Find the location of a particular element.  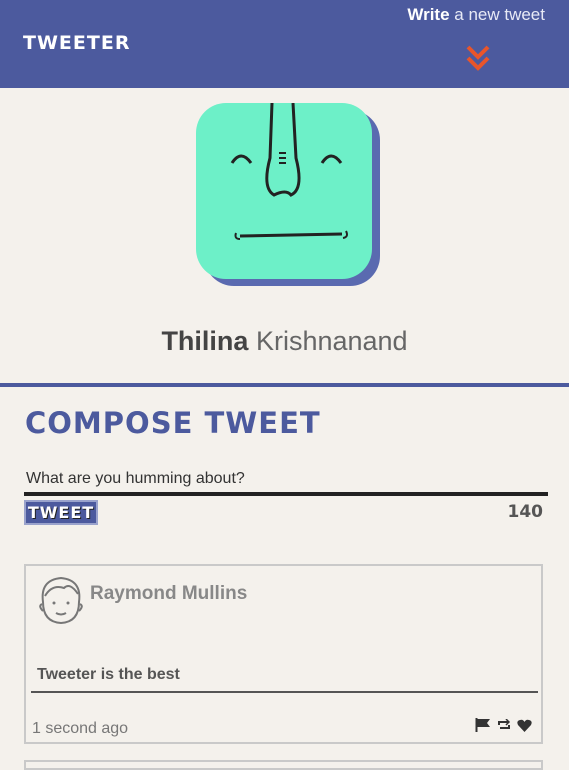

top-nav: Tweeter Write a new tweet is located at coordinates (284, 44).